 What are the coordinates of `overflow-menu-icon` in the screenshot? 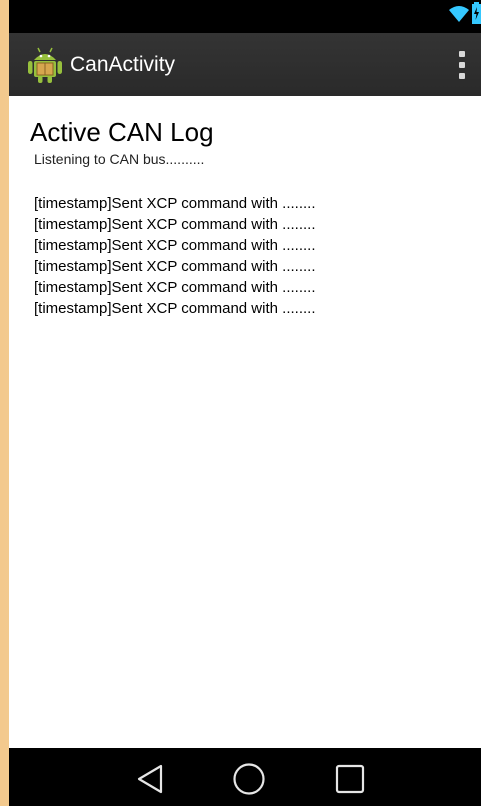 It's located at (462, 65).